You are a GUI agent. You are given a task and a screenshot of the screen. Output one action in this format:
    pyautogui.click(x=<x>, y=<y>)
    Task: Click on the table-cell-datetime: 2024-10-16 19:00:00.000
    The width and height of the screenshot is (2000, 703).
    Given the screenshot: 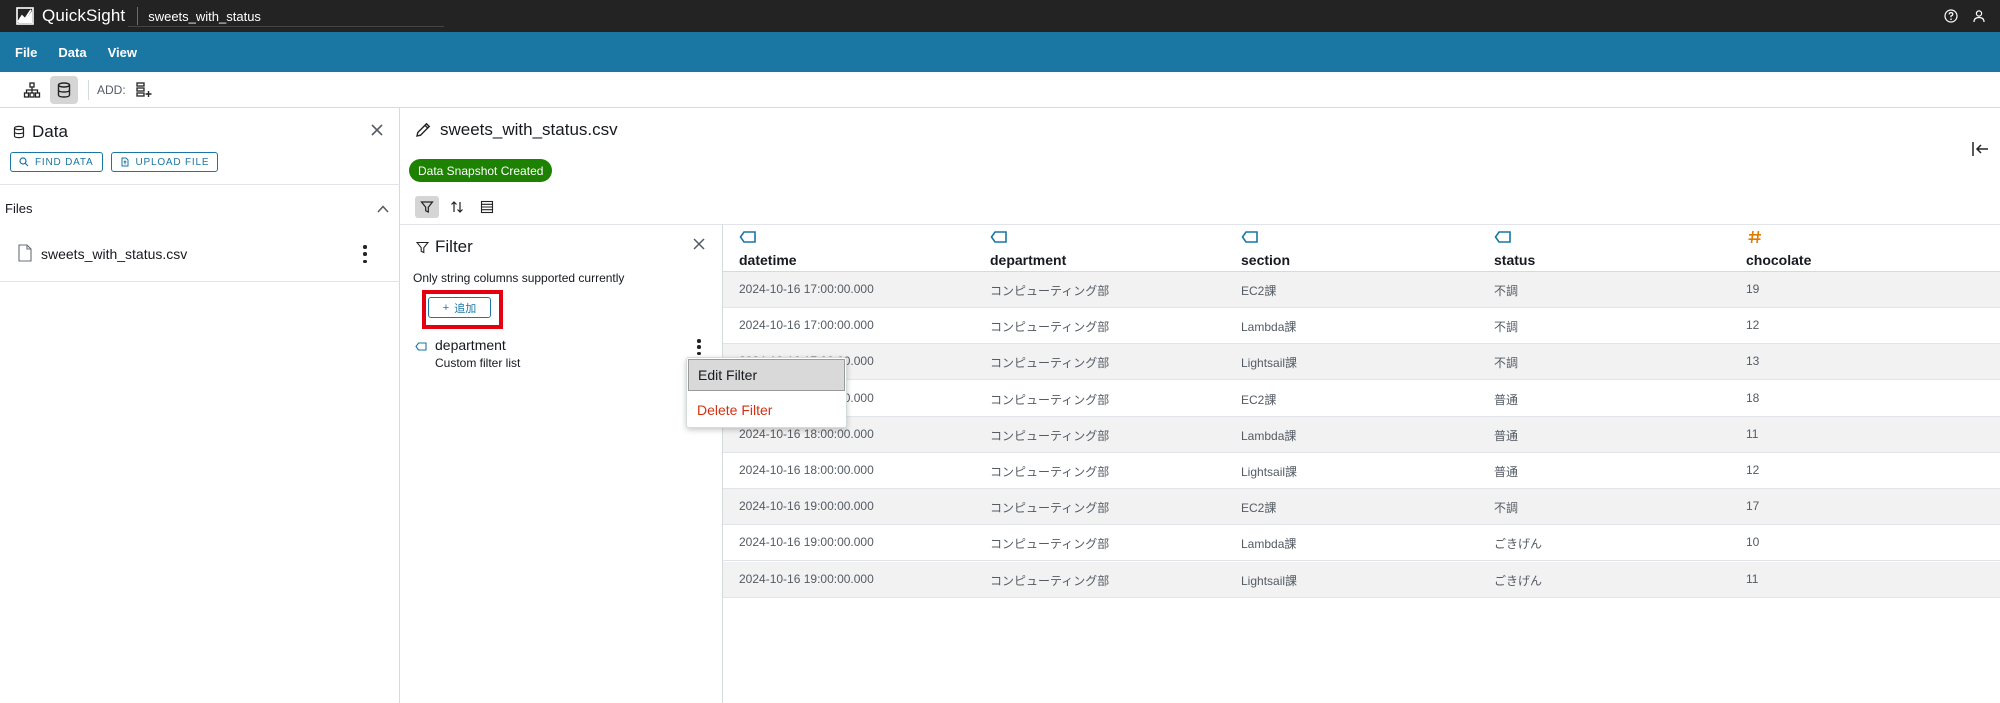 What is the action you would take?
    pyautogui.click(x=806, y=542)
    